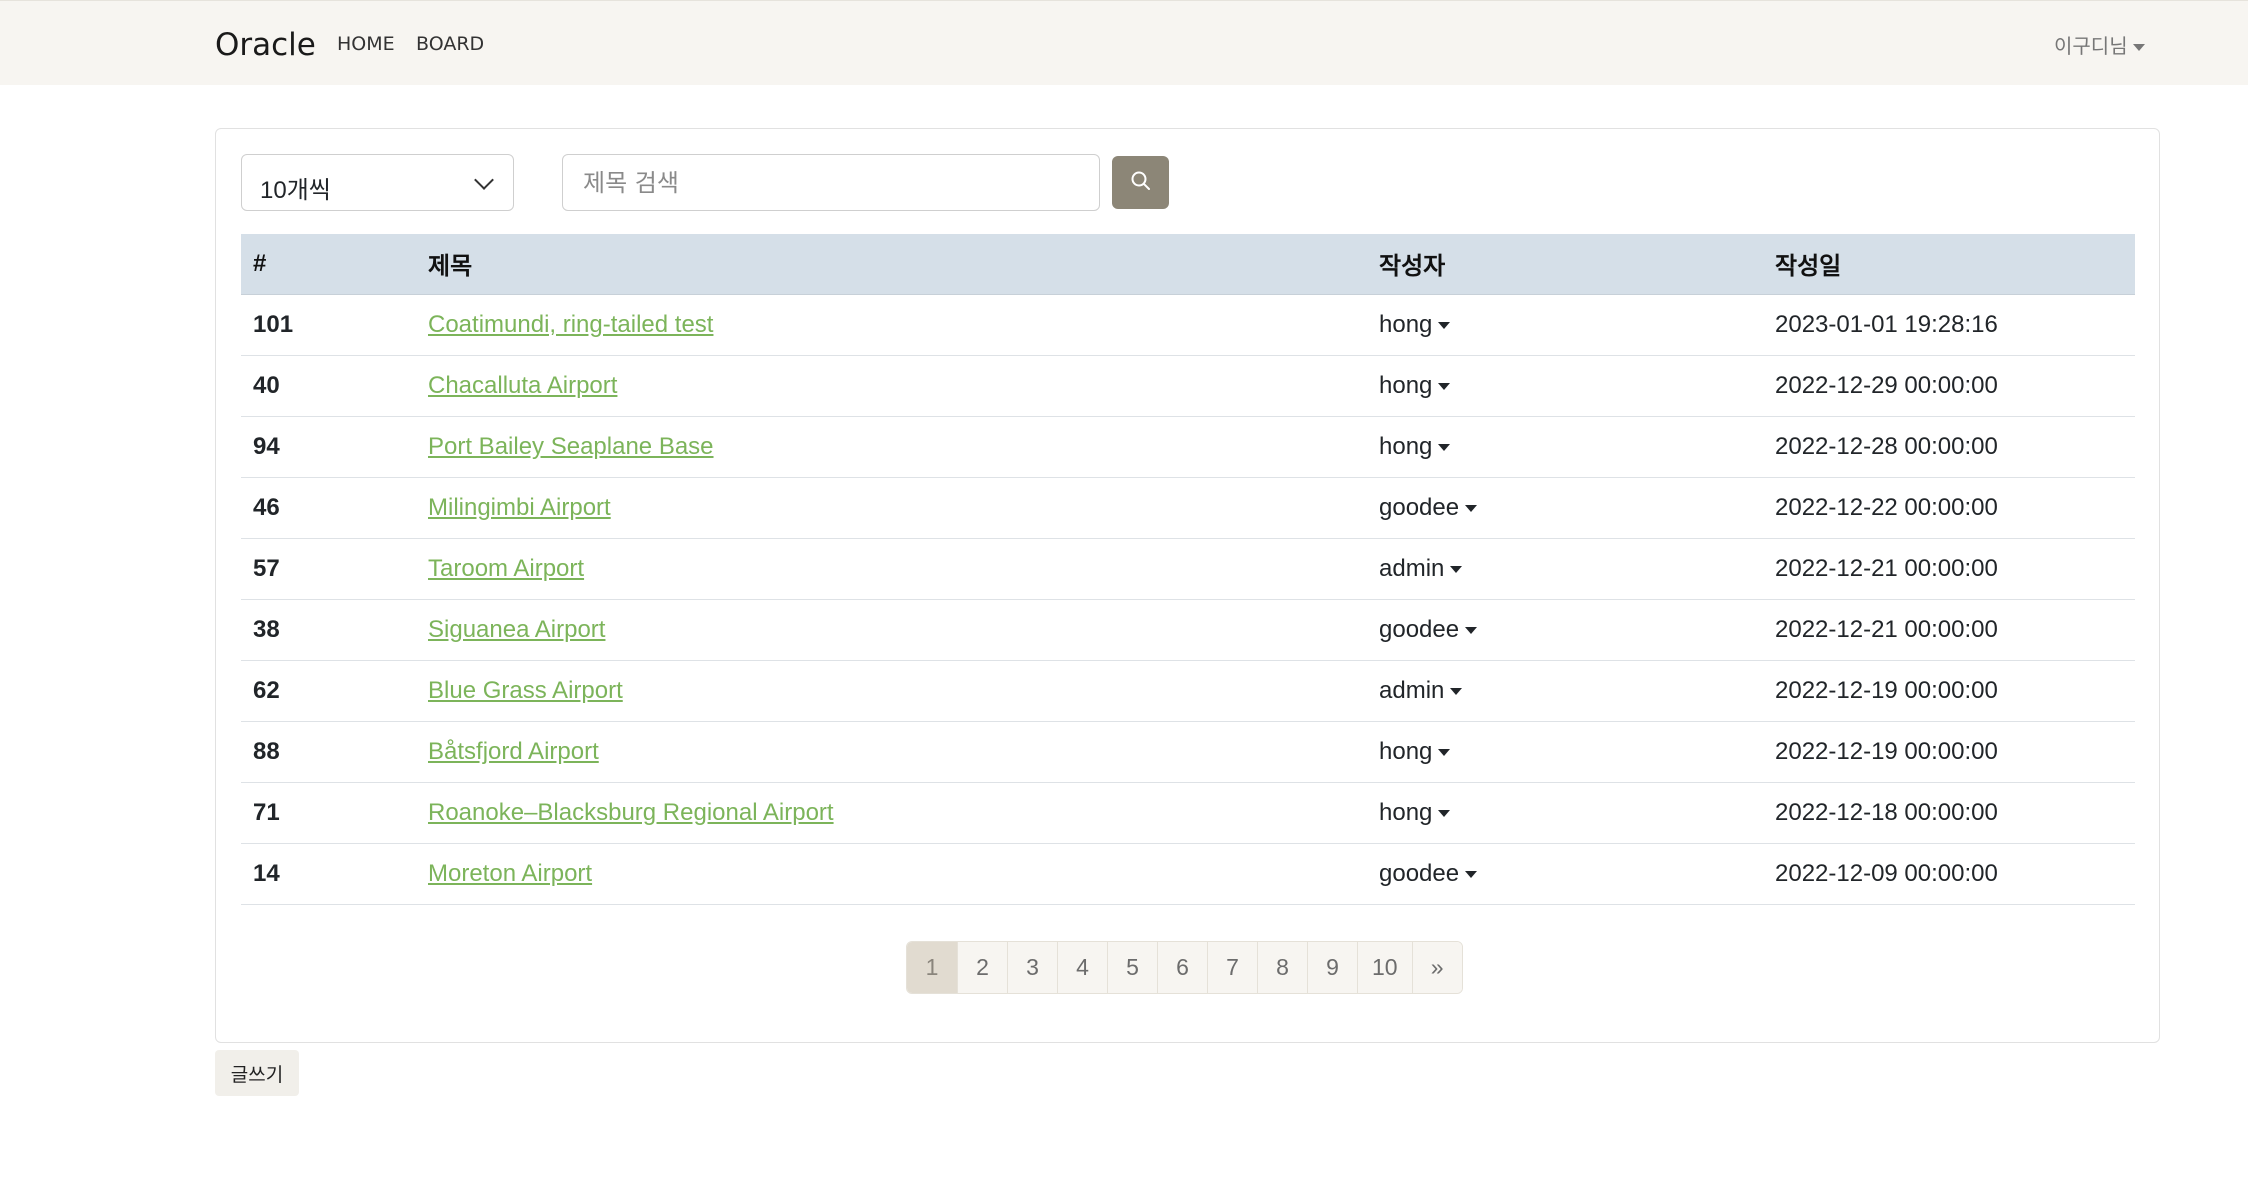 The height and width of the screenshot is (1201, 2248). Describe the element at coordinates (519, 507) in the screenshot. I see `post-title-link: Milingimbi Airport` at that location.